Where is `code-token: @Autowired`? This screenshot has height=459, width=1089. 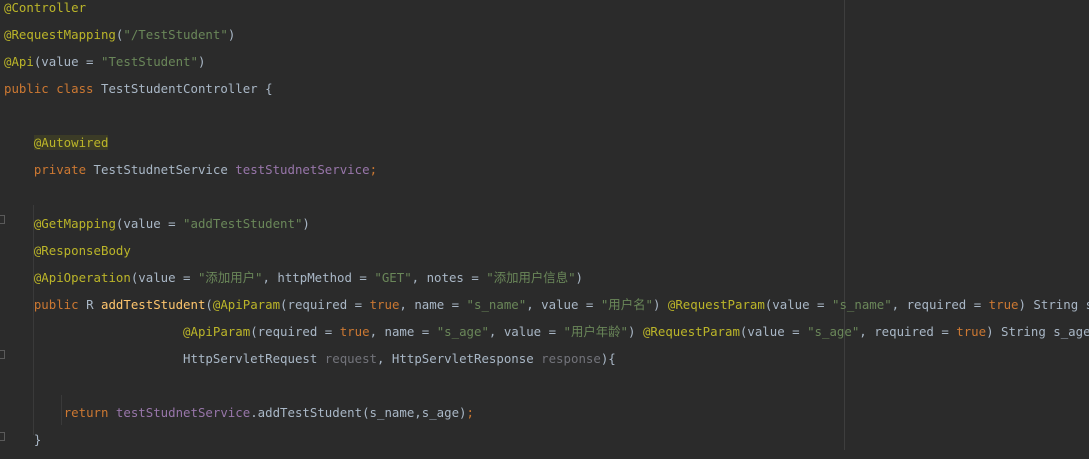 code-token: @Autowired is located at coordinates (71, 142).